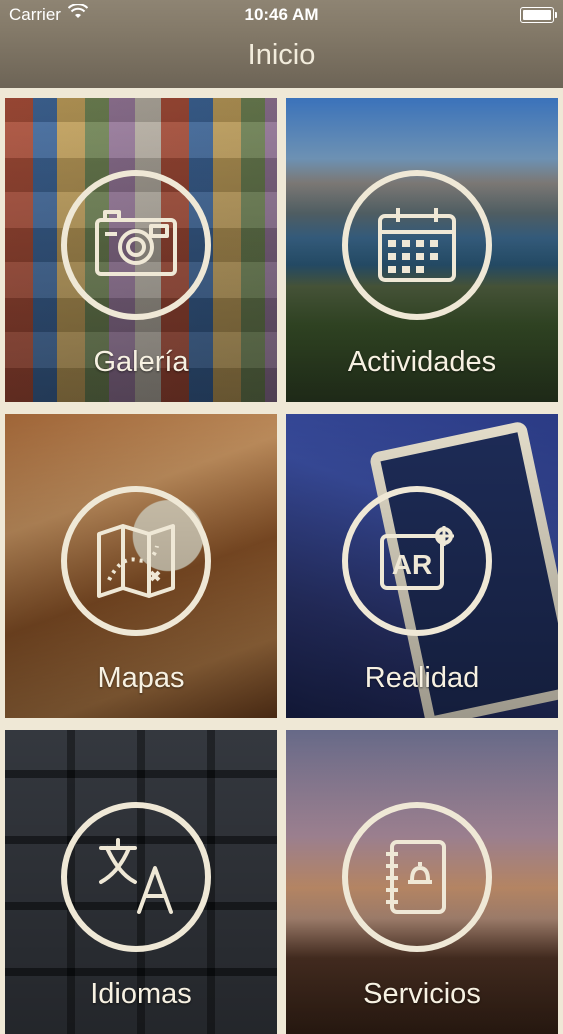  Describe the element at coordinates (422, 994) in the screenshot. I see `tile-label: Servicios` at that location.